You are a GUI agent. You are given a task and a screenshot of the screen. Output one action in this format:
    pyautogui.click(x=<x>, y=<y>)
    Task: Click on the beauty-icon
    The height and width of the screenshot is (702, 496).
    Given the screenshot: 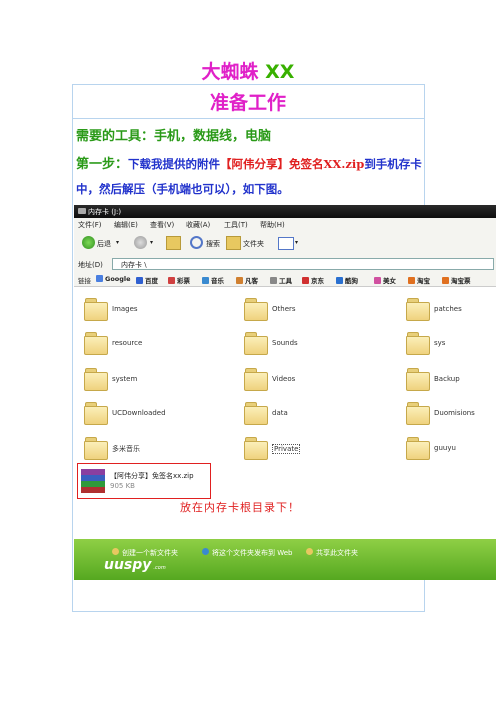 What is the action you would take?
    pyautogui.click(x=377, y=280)
    